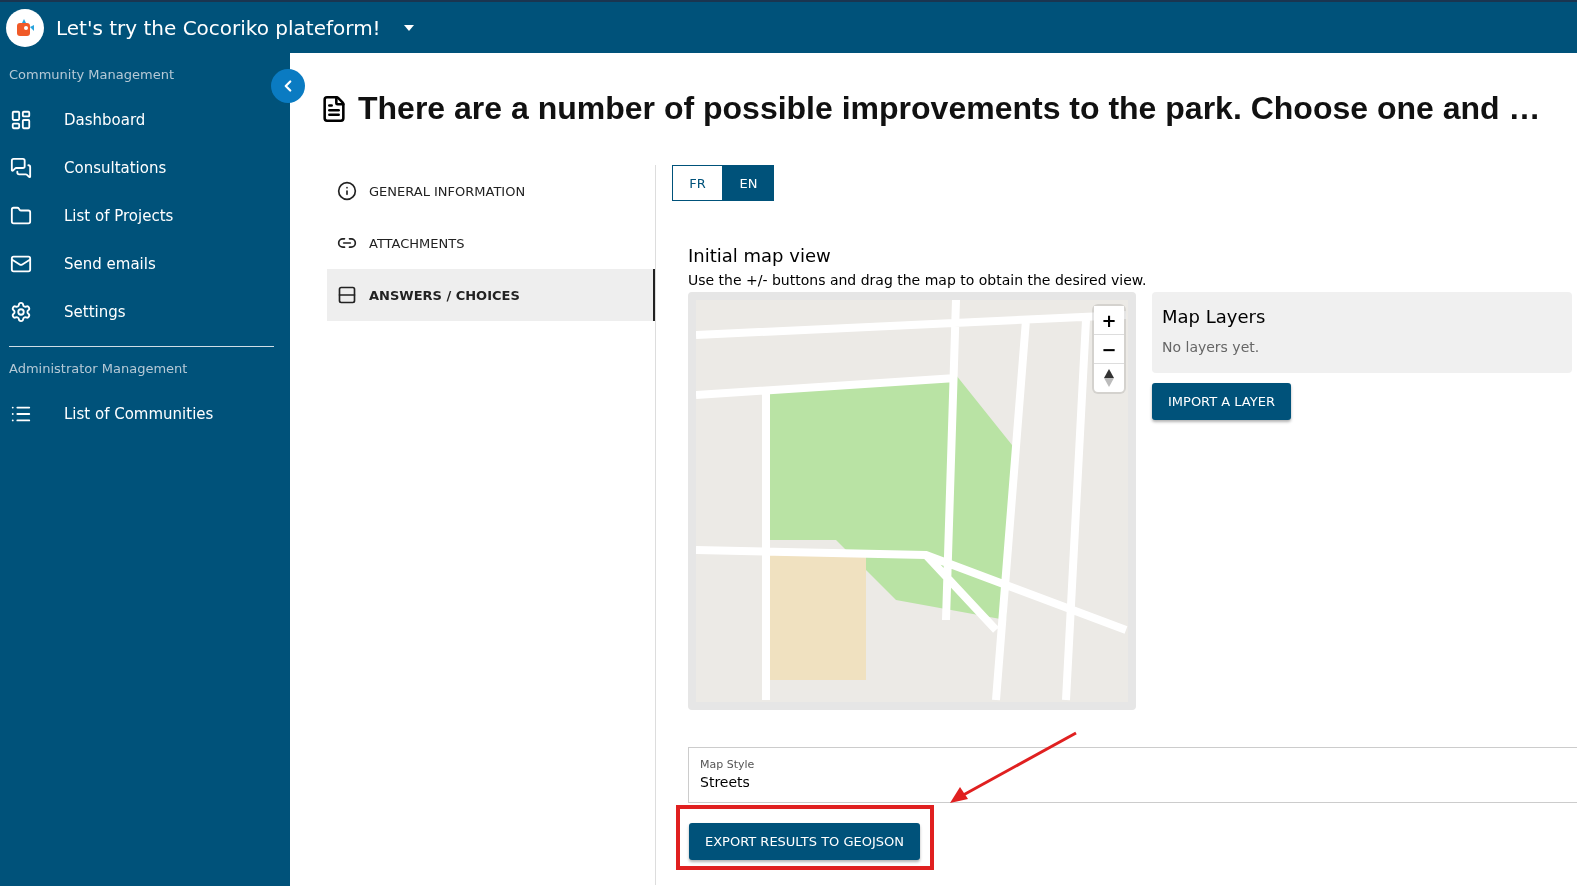 This screenshot has width=1577, height=886. Describe the element at coordinates (1214, 316) in the screenshot. I see `layers-title: Map Layers` at that location.